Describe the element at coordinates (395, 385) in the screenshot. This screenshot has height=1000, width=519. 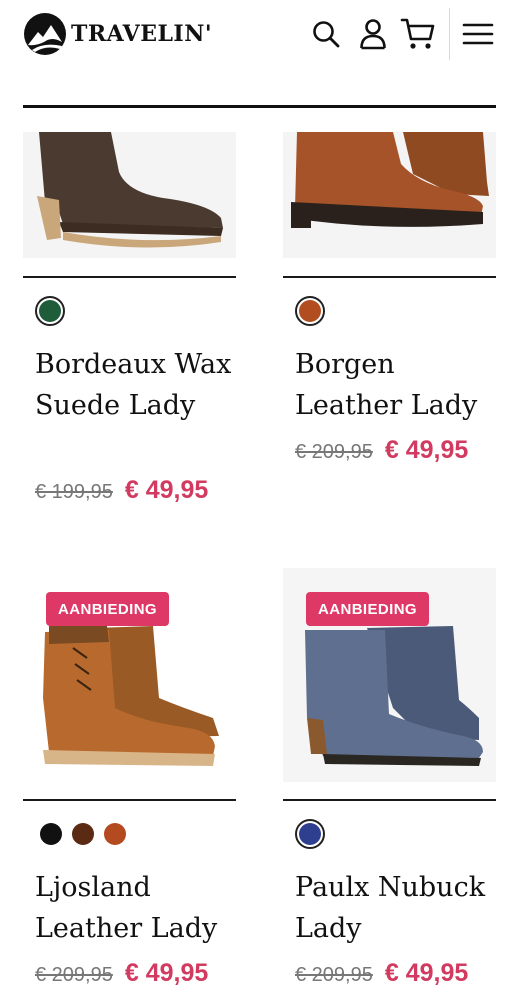
I see `product-name: Borgen Leather Lady` at that location.